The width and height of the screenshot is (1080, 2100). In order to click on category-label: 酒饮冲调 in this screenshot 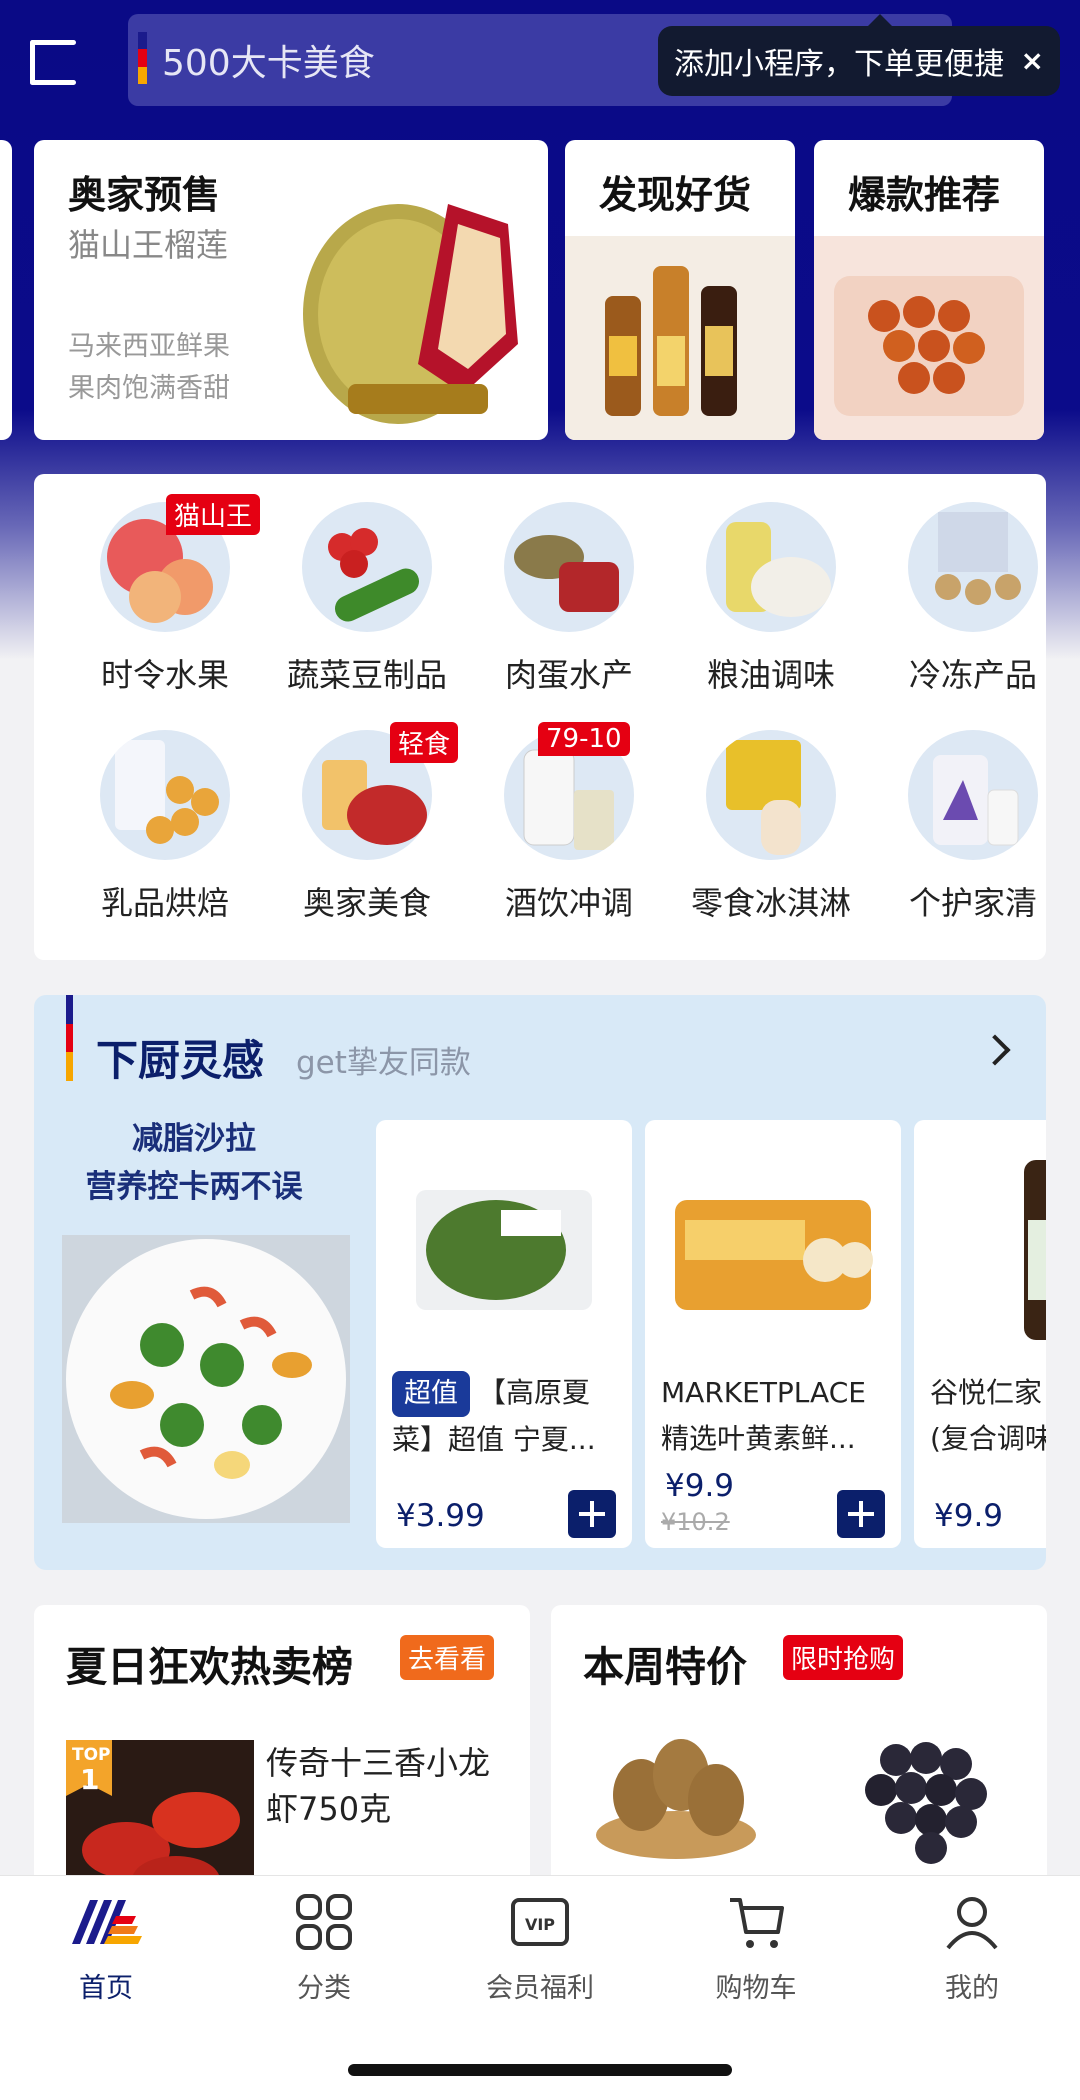, I will do `click(568, 903)`.